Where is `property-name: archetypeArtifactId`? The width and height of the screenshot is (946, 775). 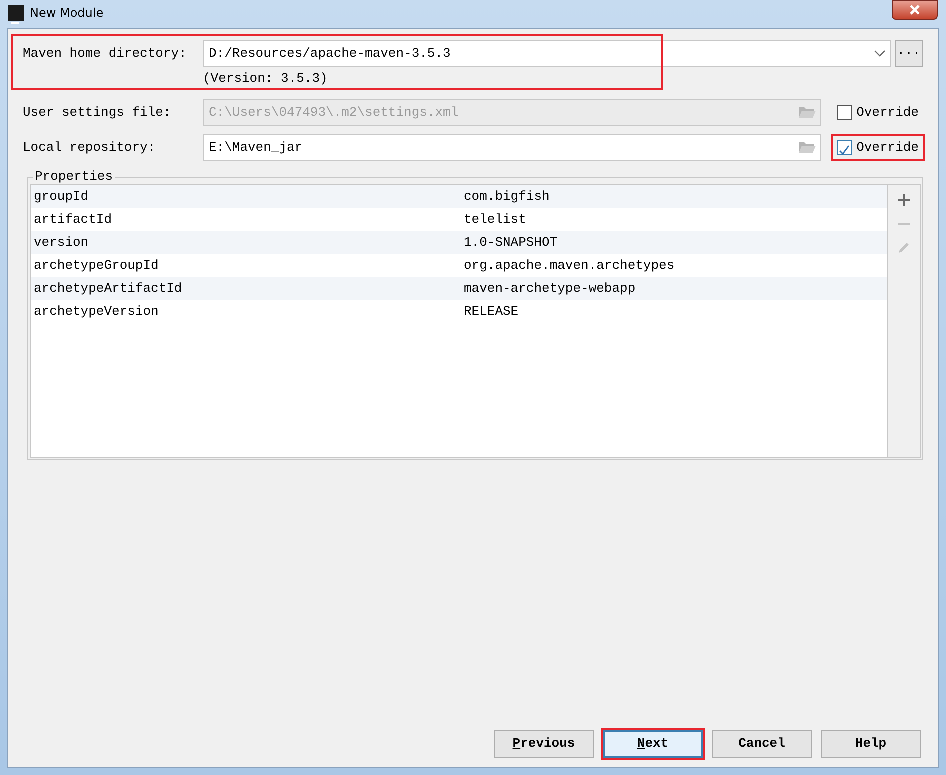 property-name: archetypeArtifactId is located at coordinates (109, 289).